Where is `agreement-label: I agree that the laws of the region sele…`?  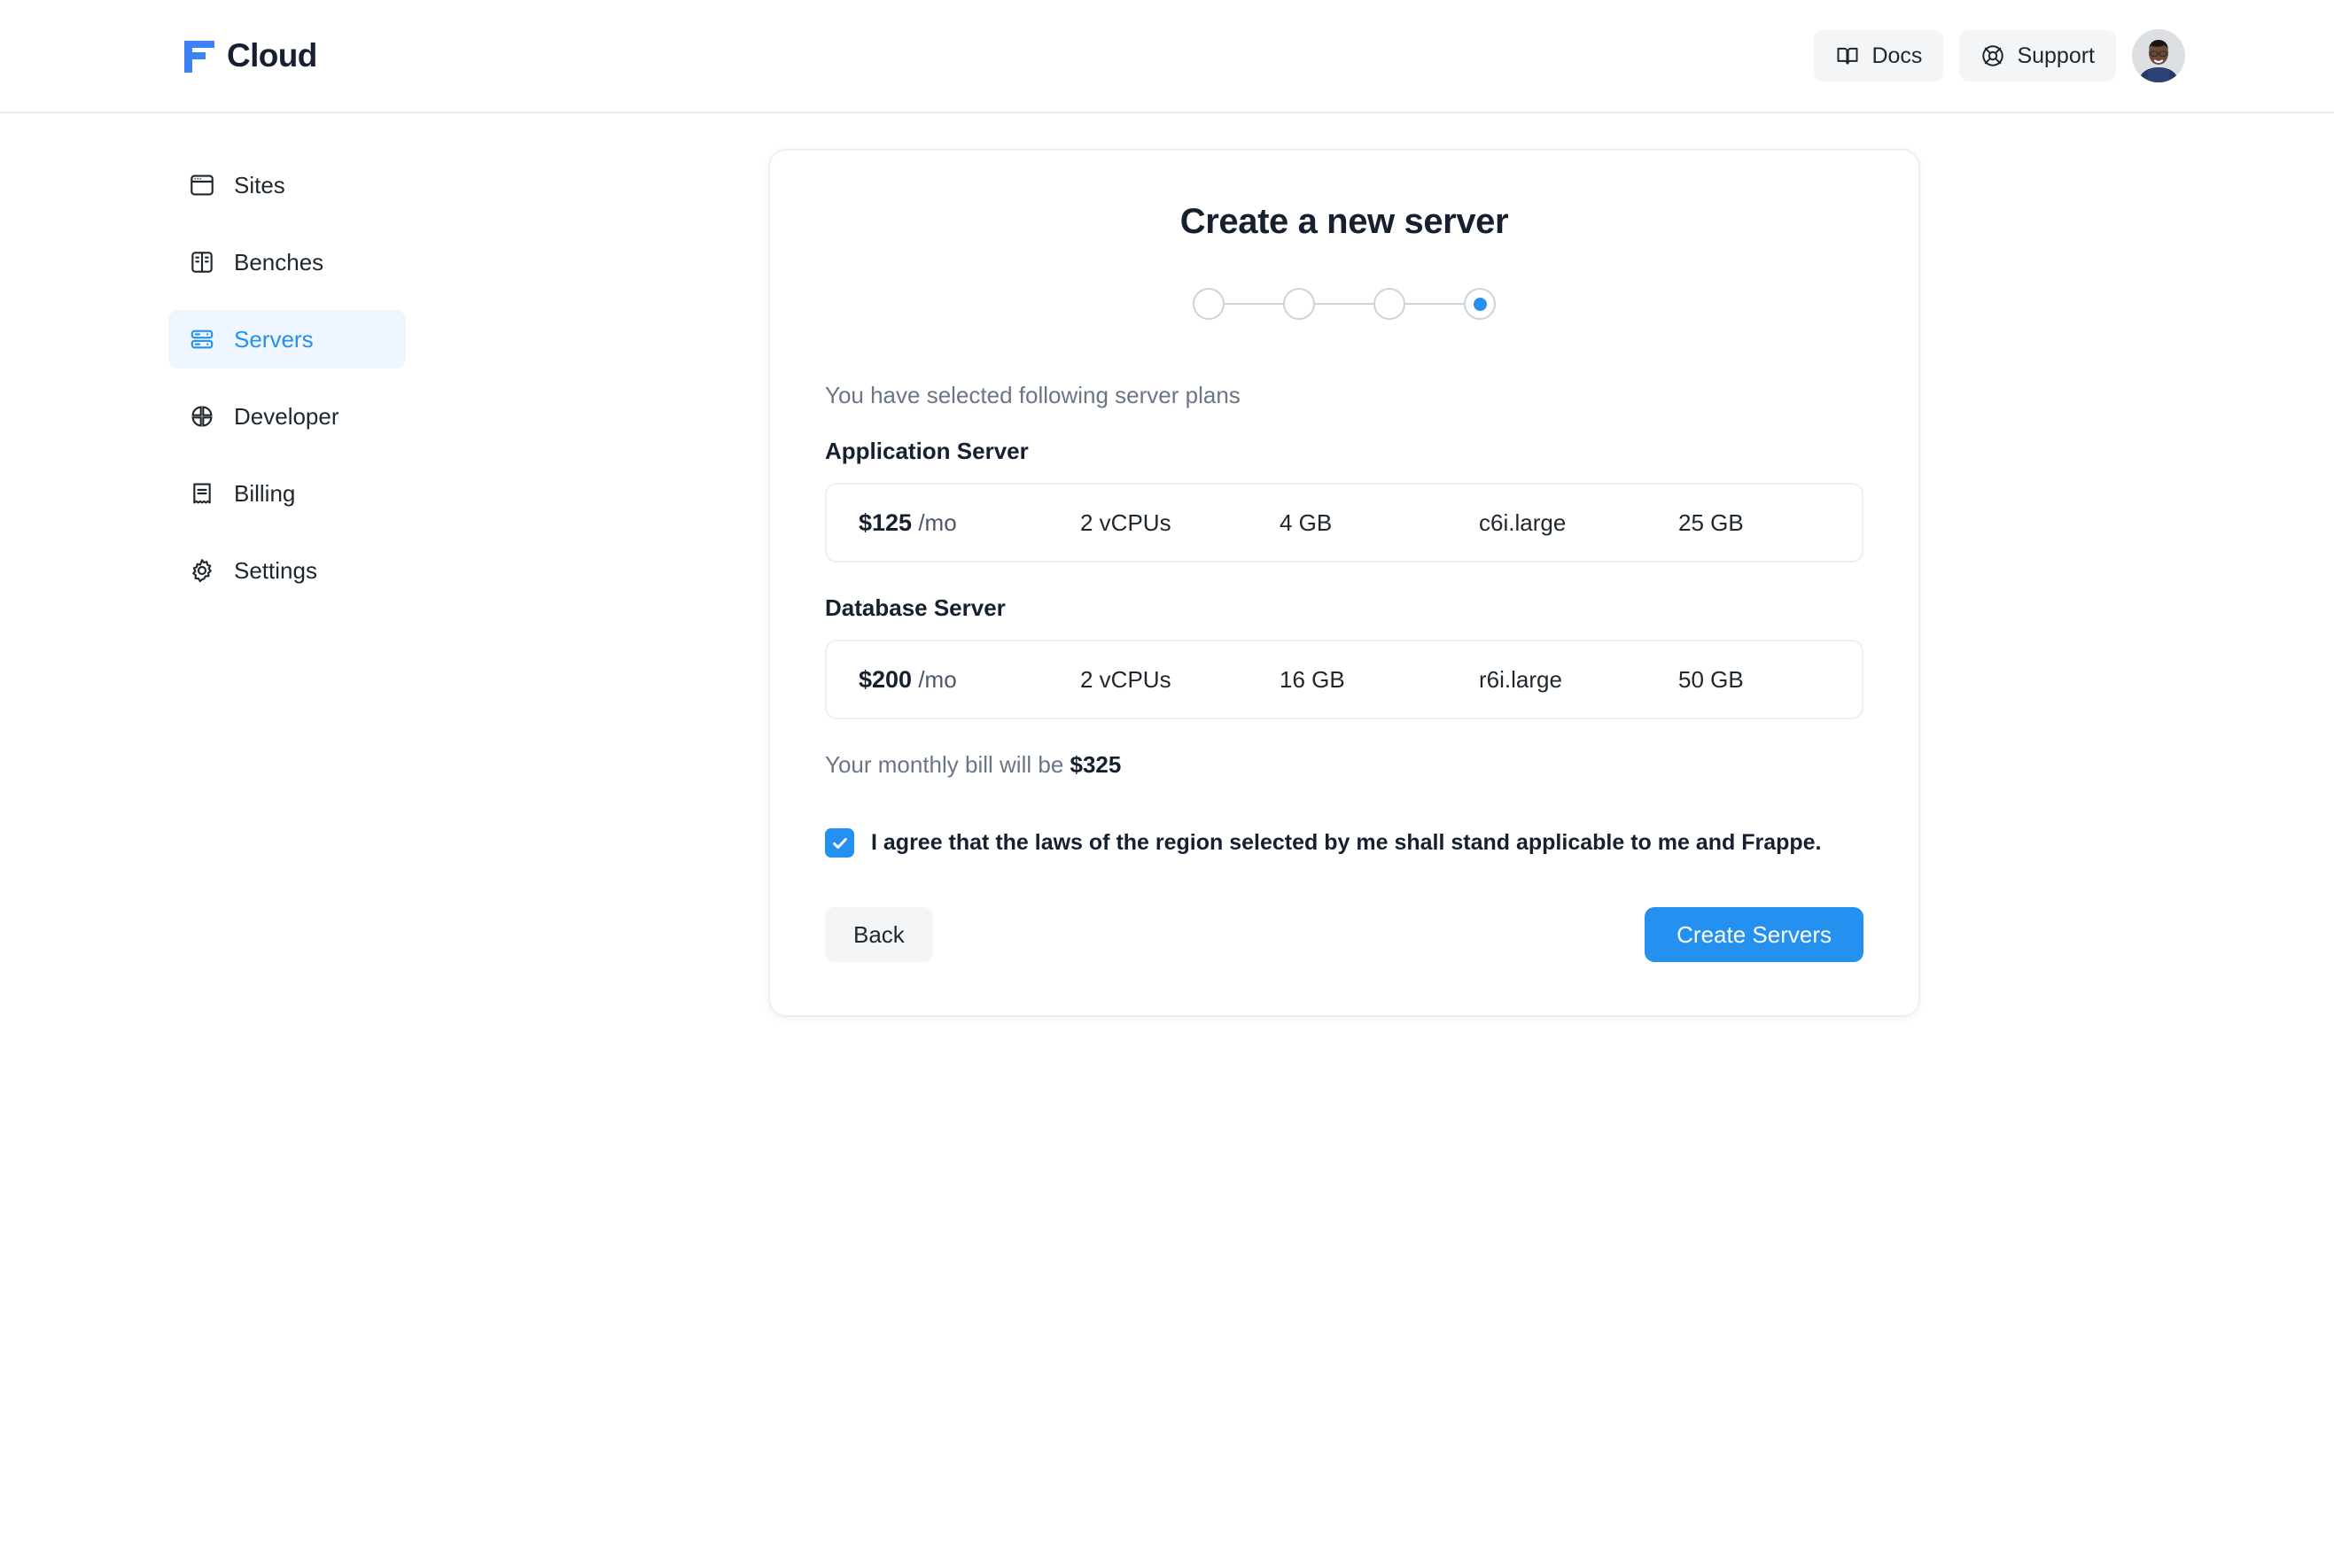
agreement-label: I agree that the laws of the region sele… is located at coordinates (1346, 842).